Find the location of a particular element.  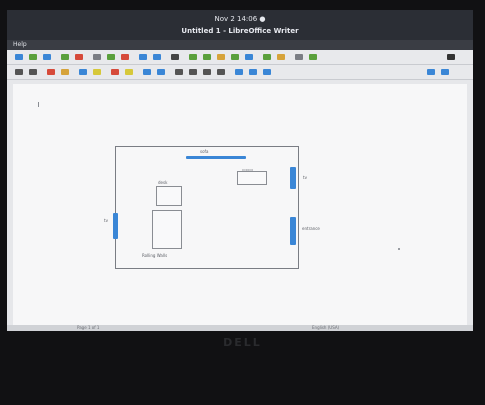

rolling-walls-label: Rolling Walls is located at coordinates (155, 255).